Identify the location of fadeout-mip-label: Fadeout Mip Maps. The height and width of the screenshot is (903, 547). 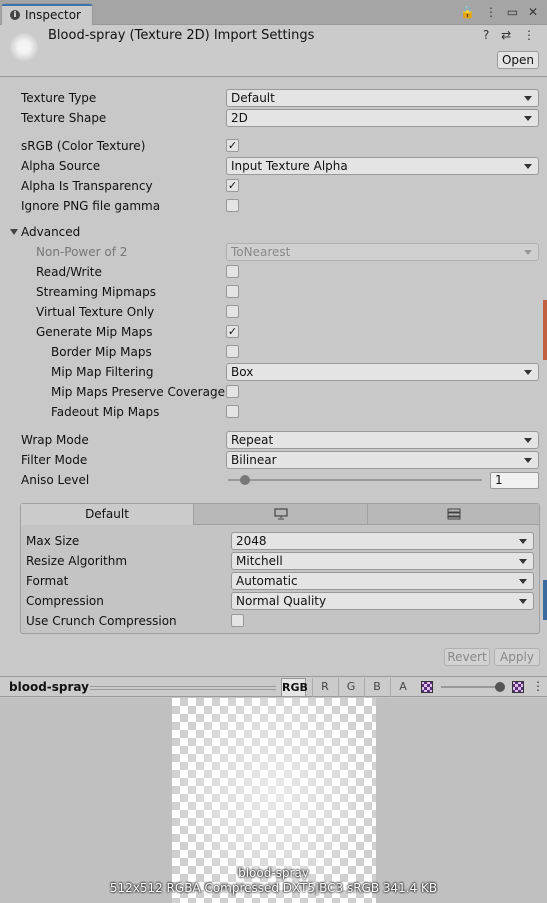
(105, 412).